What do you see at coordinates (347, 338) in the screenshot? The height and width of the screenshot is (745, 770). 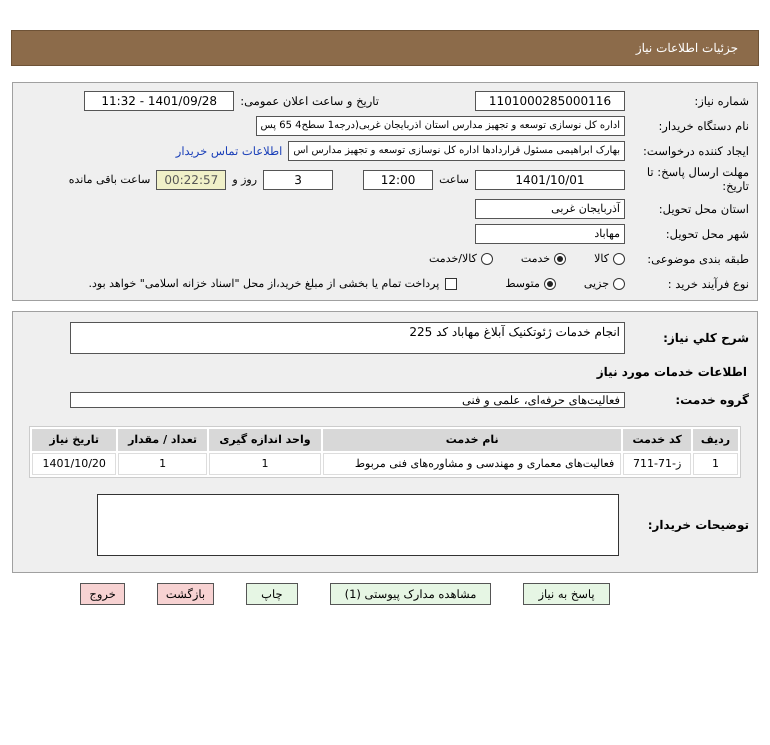 I see `description-field: انجام خدمات ژئوتکنیک آبلاغ مهاباد کد 225` at bounding box center [347, 338].